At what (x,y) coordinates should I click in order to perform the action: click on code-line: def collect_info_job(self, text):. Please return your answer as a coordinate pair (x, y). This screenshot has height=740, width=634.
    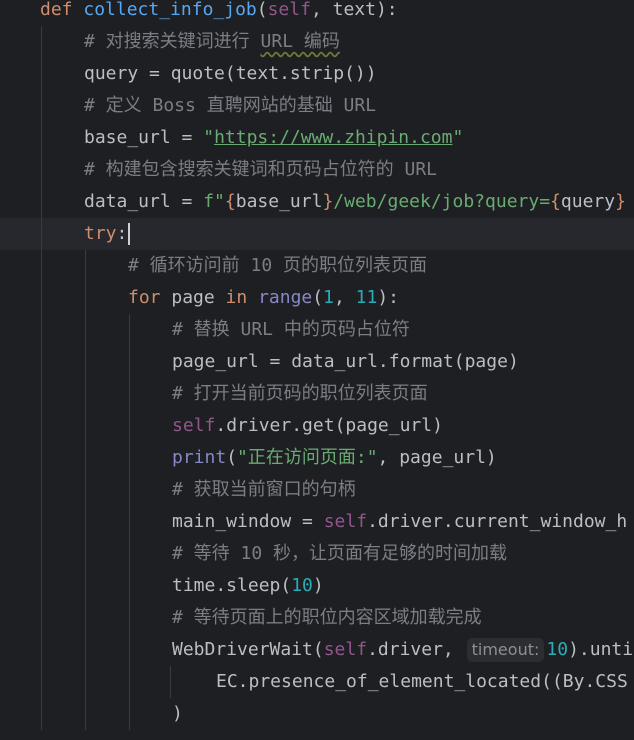
    Looking at the image, I should click on (317, 13).